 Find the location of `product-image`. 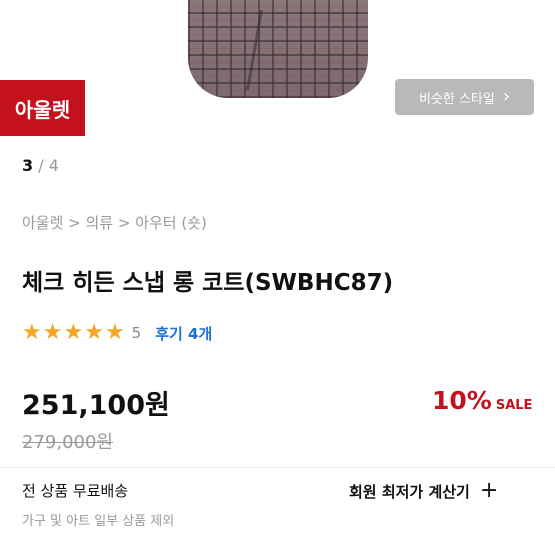

product-image is located at coordinates (278, 49).